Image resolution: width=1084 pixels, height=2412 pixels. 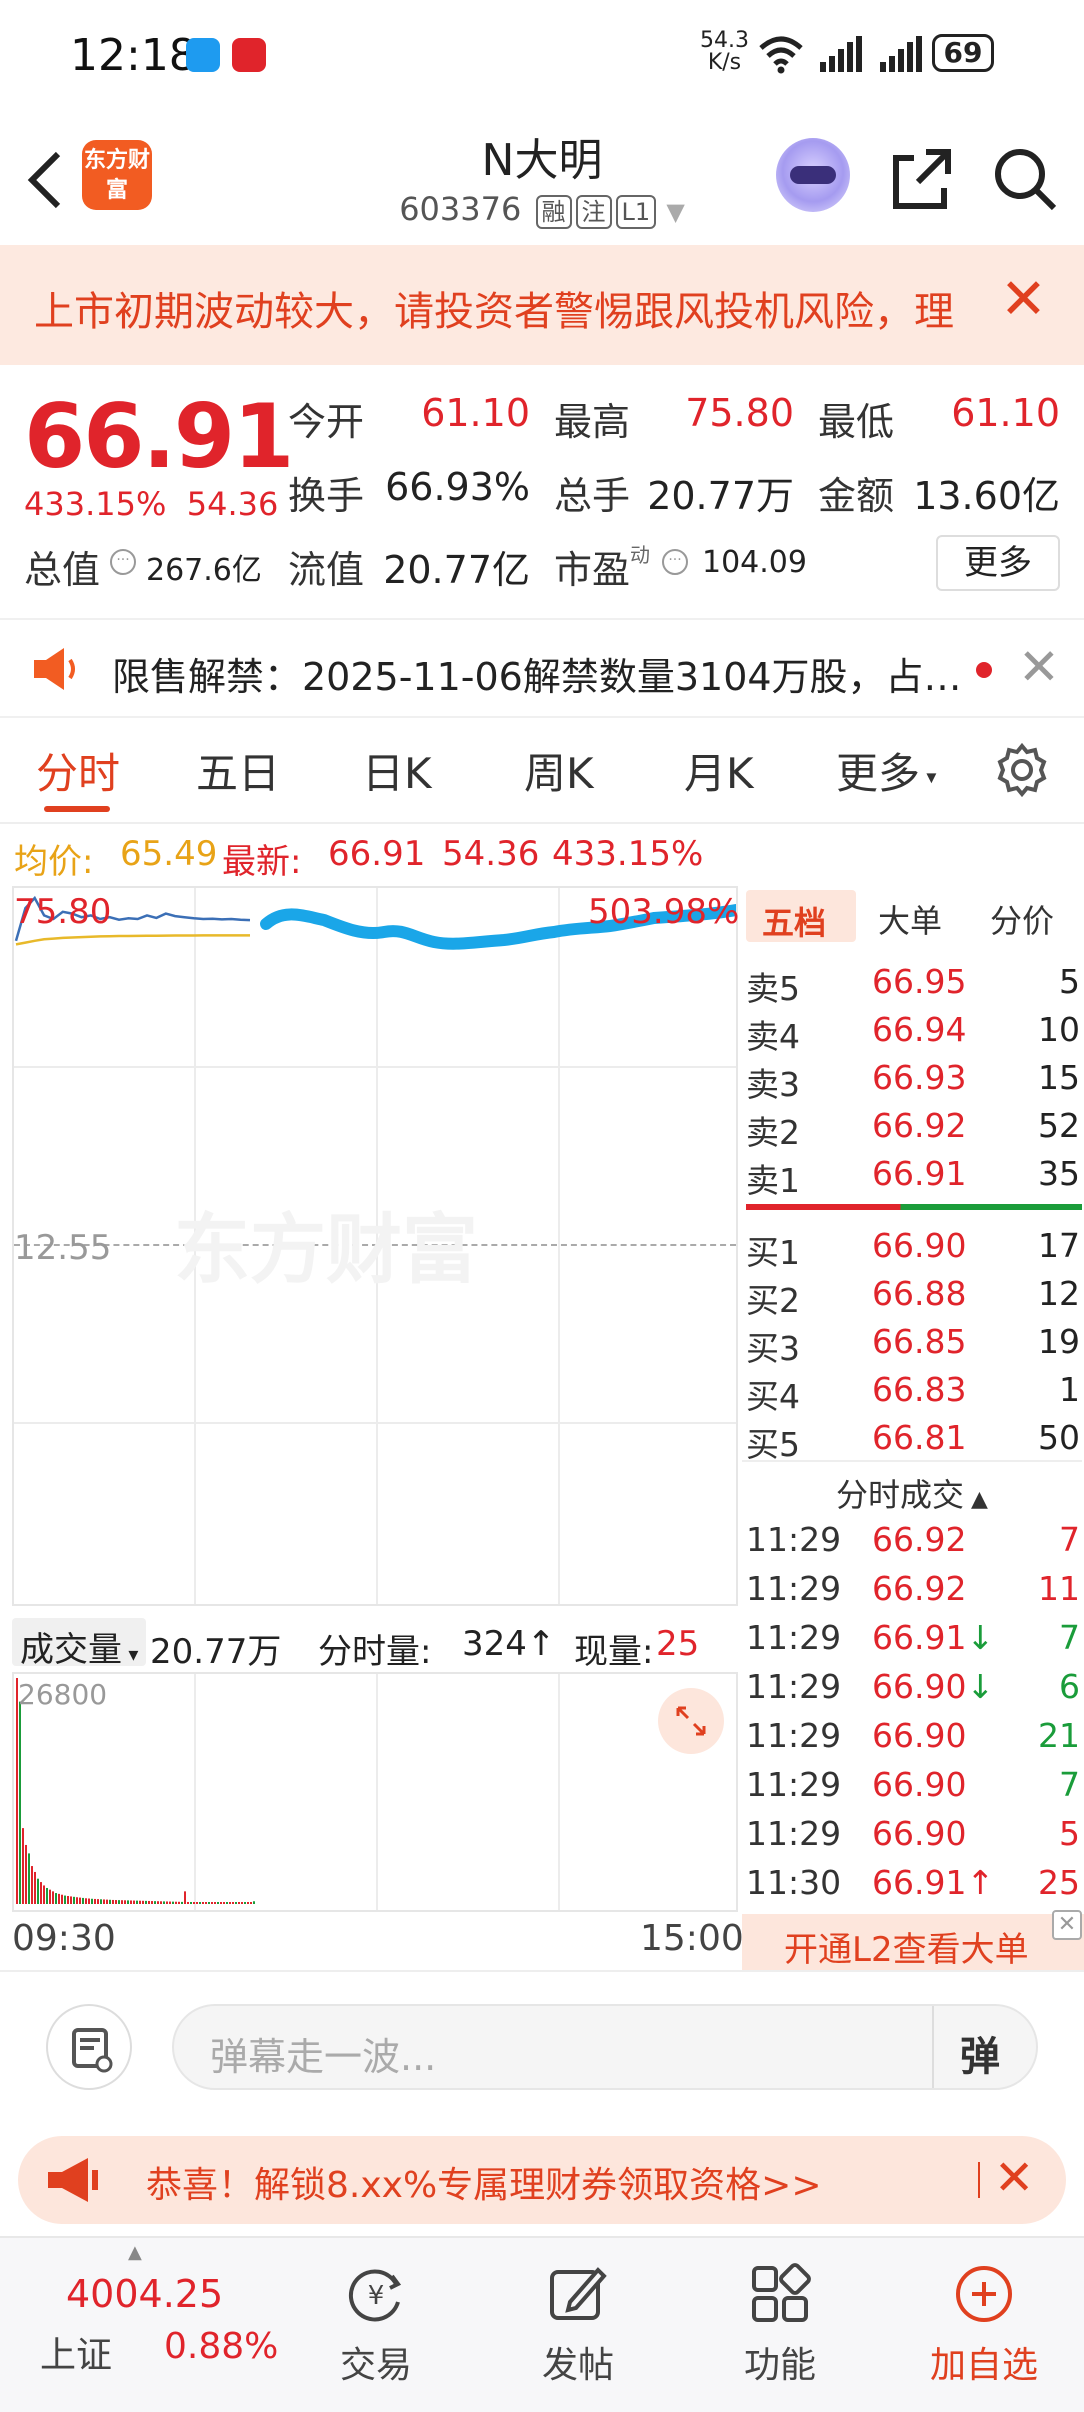 What do you see at coordinates (933, 1637) in the screenshot?
I see `tick-price: 66.91↓` at bounding box center [933, 1637].